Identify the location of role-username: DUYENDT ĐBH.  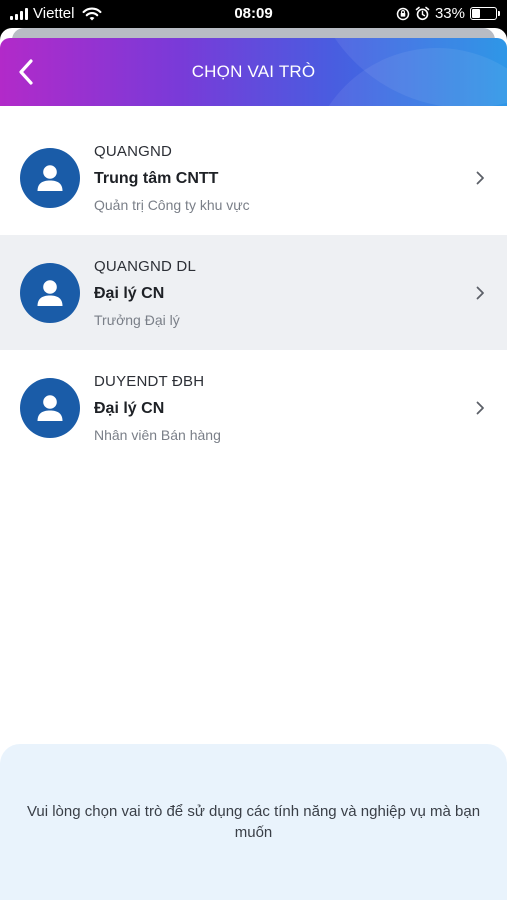
(149, 381).